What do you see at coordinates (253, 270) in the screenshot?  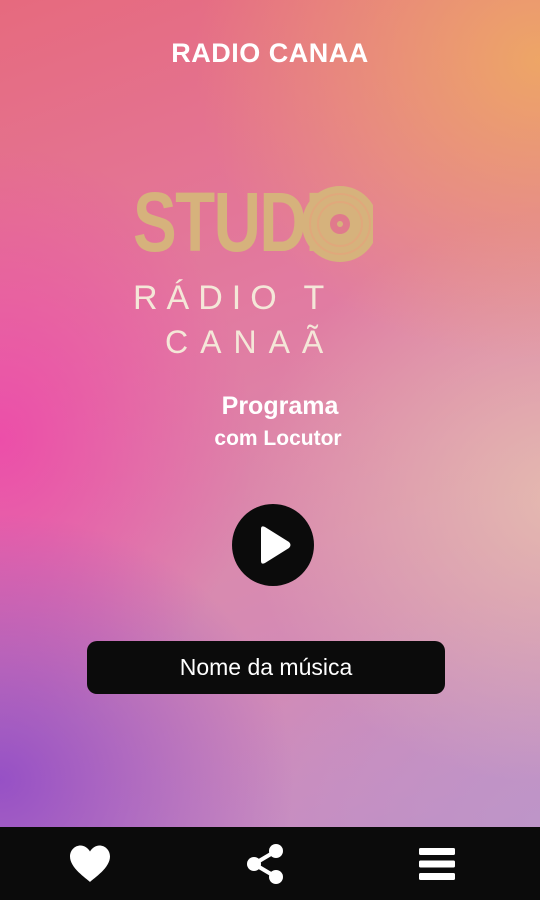 I see `station-logo: STUDIO RÁDIO T CANAÃ` at bounding box center [253, 270].